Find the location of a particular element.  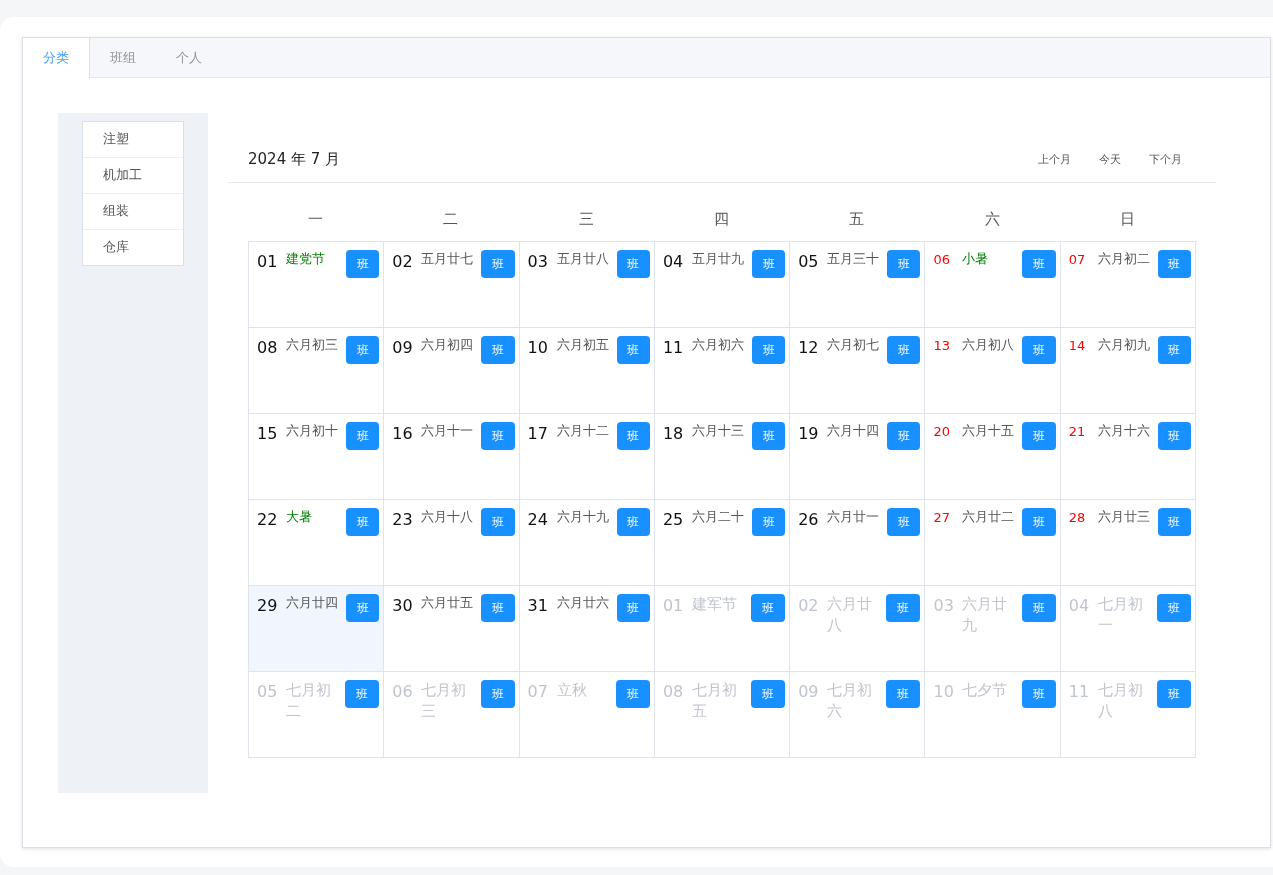

day-cell: 19 六月十四 班 is located at coordinates (858, 457).